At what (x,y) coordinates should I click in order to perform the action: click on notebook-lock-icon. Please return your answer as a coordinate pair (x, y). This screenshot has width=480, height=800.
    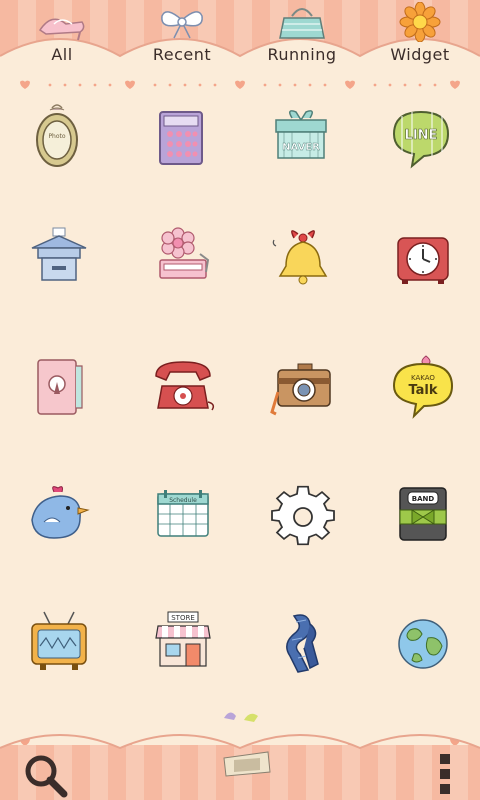
    Looking at the image, I should click on (60, 387).